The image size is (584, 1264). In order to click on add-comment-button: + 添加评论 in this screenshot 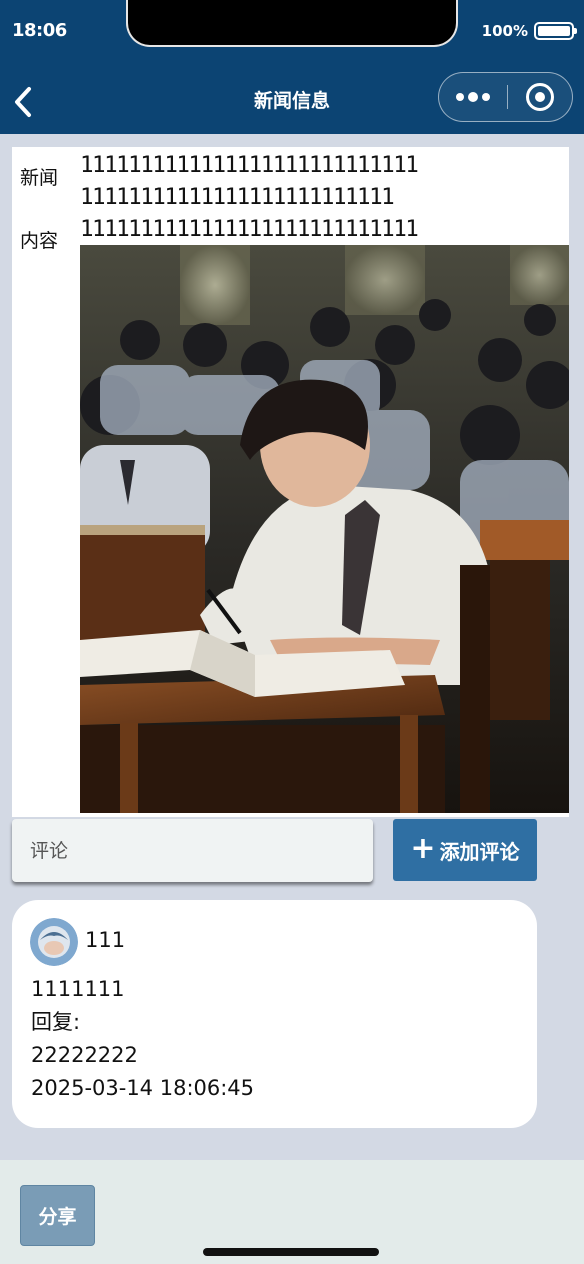, I will do `click(465, 850)`.